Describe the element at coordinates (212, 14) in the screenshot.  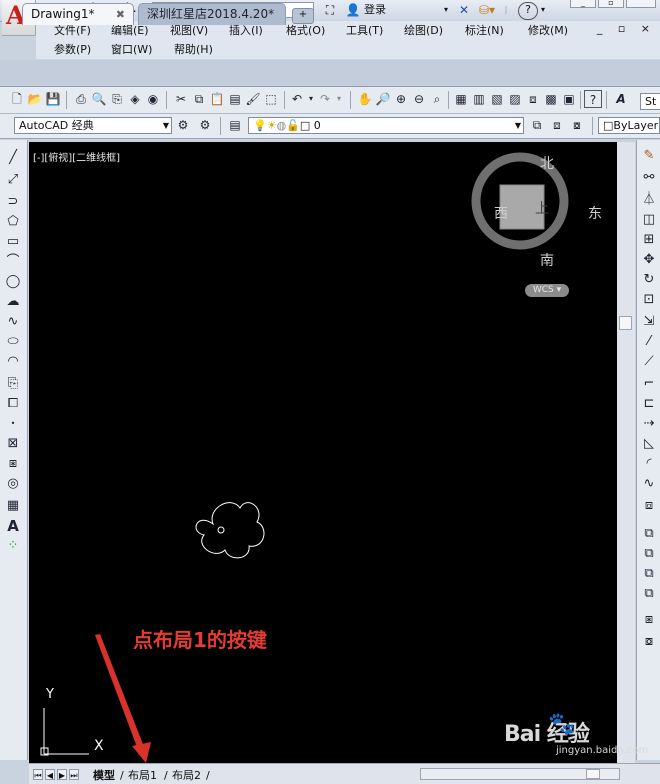
I see `tab-shenzhen-store: 深圳红星店2018.4.20*` at that location.